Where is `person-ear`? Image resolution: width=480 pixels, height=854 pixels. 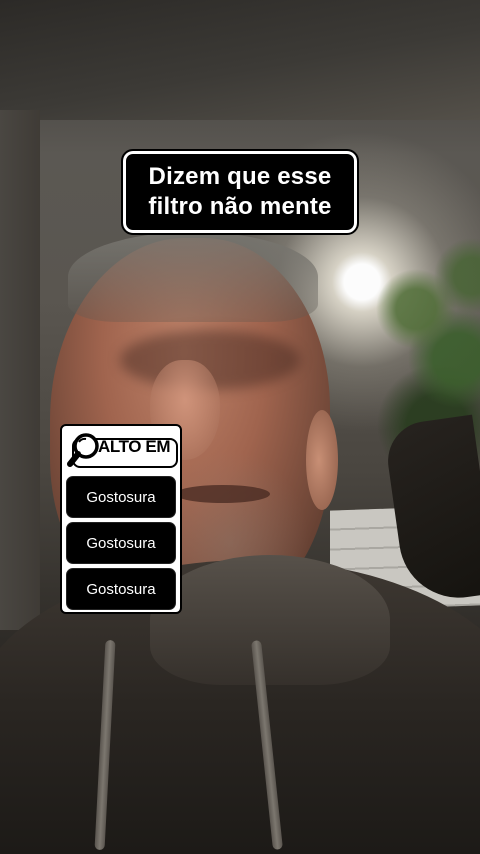 person-ear is located at coordinates (322, 460).